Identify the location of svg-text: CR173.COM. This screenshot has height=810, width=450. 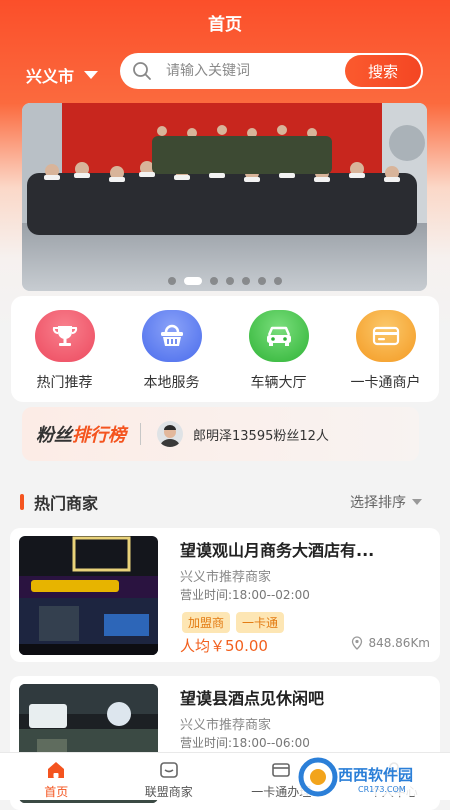
(382, 789).